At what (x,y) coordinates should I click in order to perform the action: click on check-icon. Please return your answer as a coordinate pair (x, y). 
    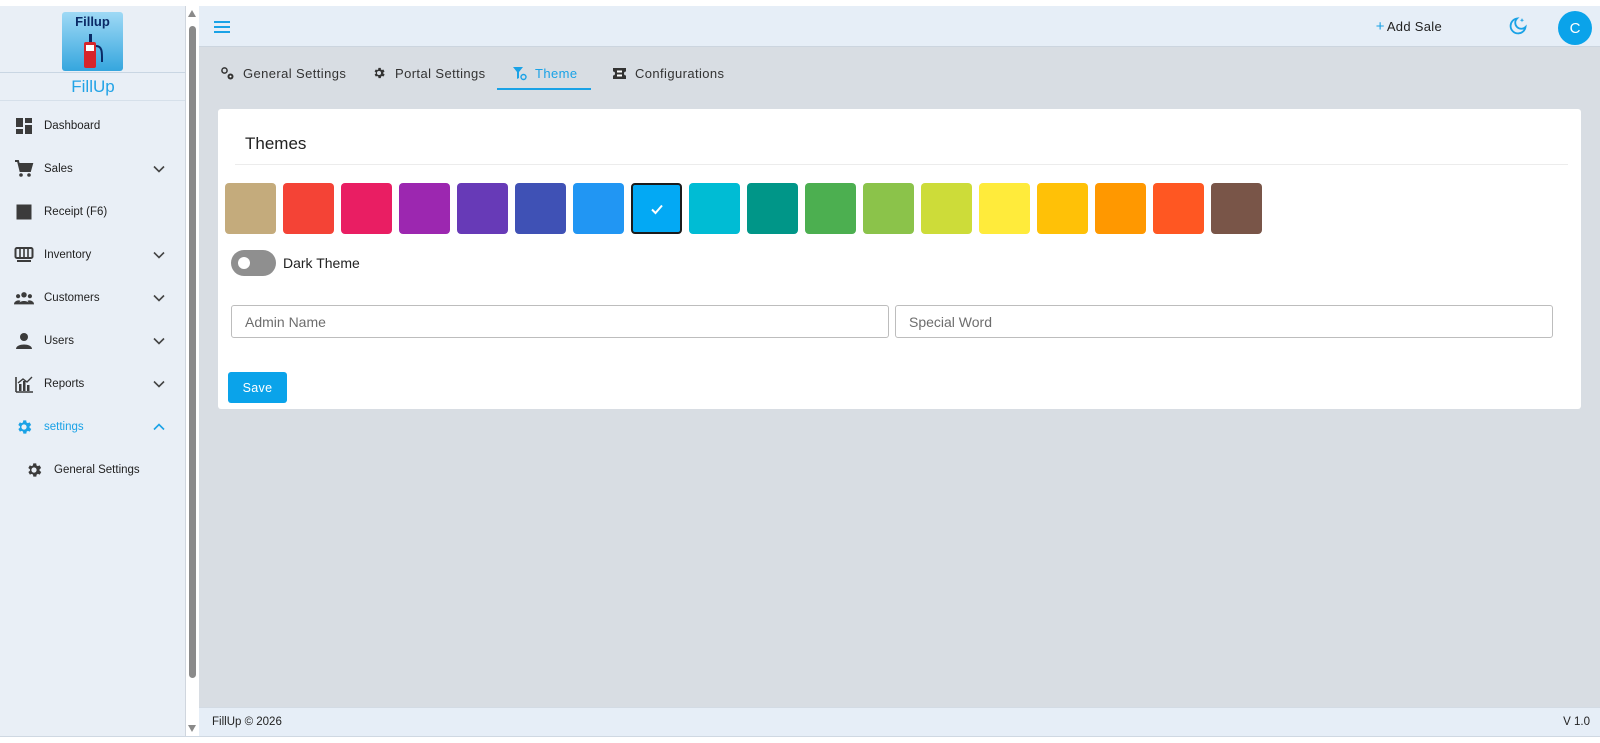
    Looking at the image, I should click on (656, 209).